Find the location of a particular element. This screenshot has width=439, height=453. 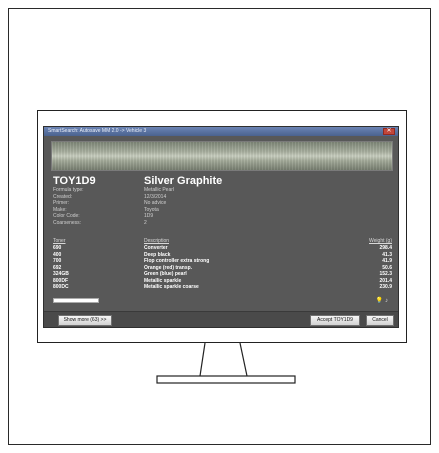

stand-neck-right is located at coordinates (243, 359).